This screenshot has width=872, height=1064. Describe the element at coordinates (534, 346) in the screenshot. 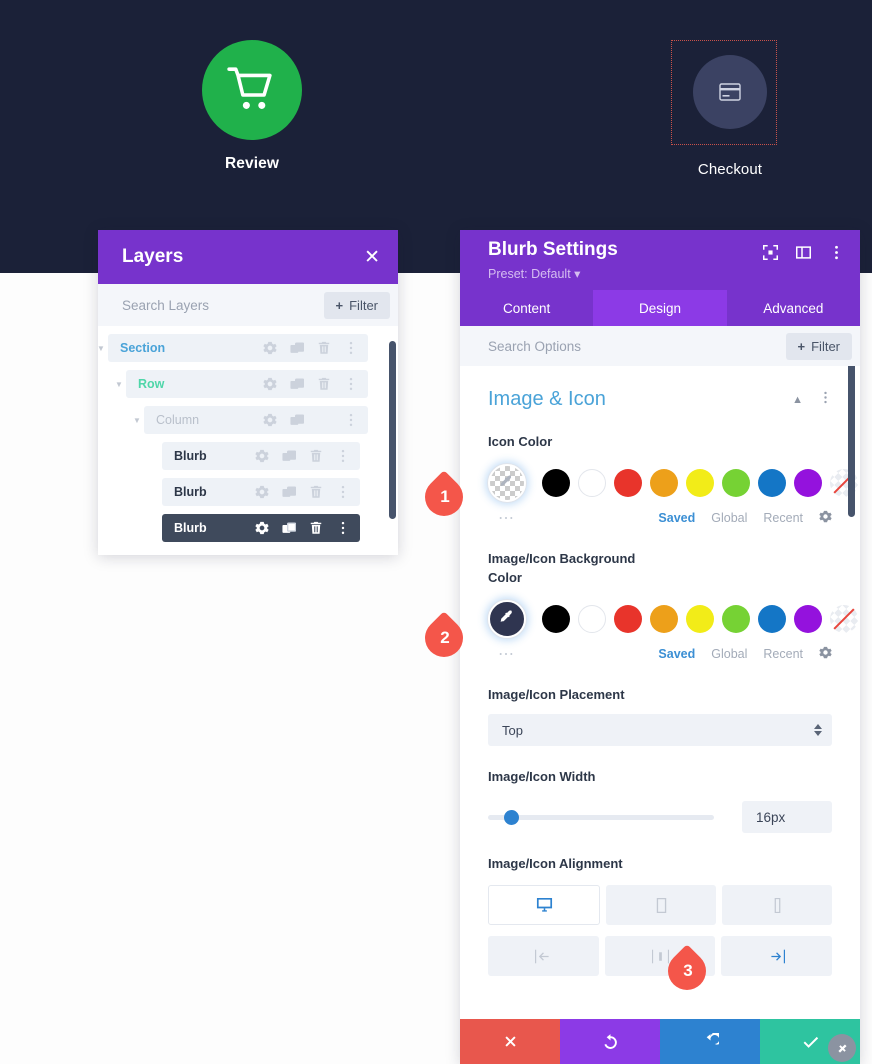

I see `search-options-input: Search Options` at that location.